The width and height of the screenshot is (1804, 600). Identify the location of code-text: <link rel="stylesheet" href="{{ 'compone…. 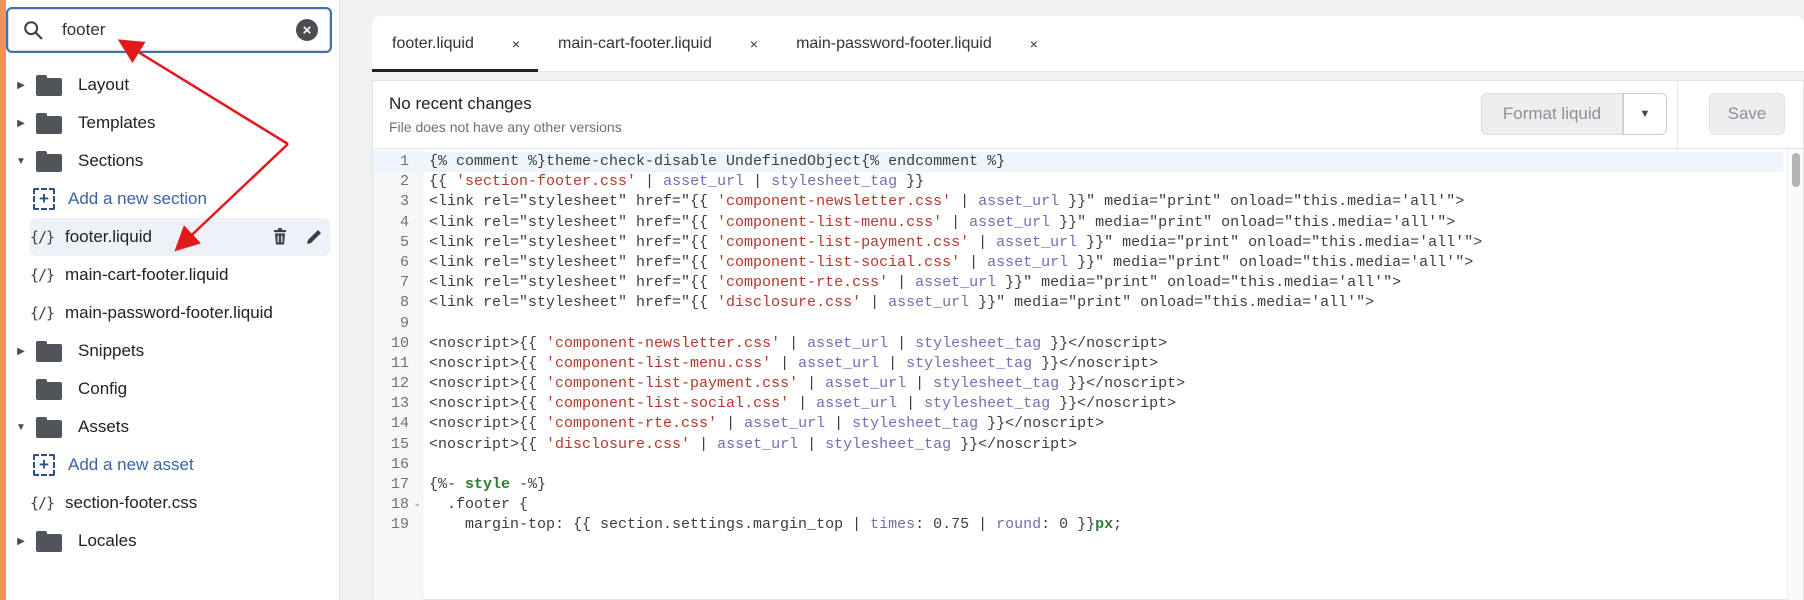
(951, 263).